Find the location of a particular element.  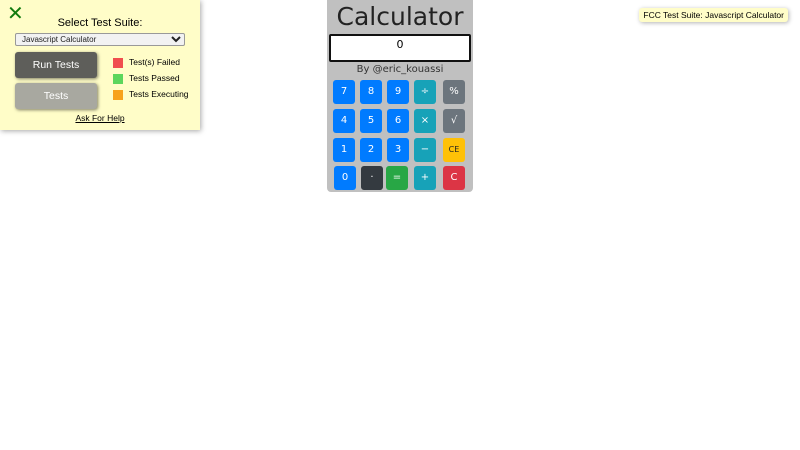

key-add: + is located at coordinates (425, 178).